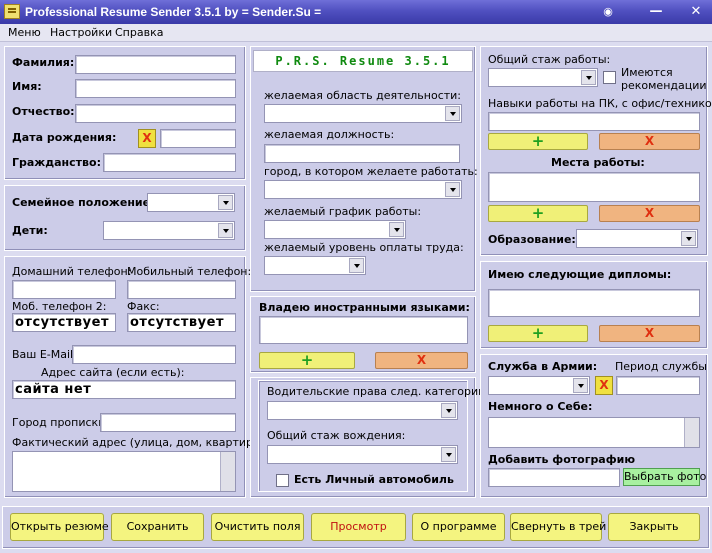 The width and height of the screenshot is (712, 553). I want to click on citizenship-label: Гражданство:, so click(56, 162).